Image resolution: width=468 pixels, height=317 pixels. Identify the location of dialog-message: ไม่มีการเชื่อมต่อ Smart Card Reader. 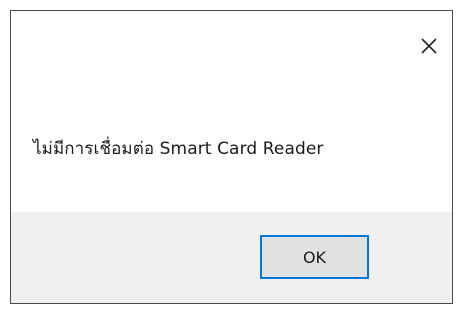
(178, 149).